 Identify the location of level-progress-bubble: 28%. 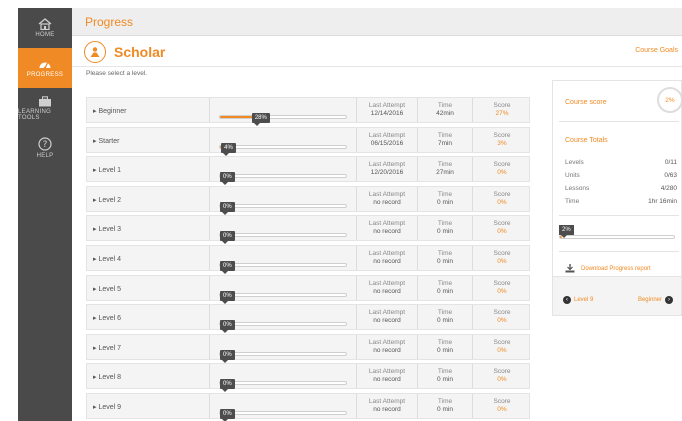
(260, 119).